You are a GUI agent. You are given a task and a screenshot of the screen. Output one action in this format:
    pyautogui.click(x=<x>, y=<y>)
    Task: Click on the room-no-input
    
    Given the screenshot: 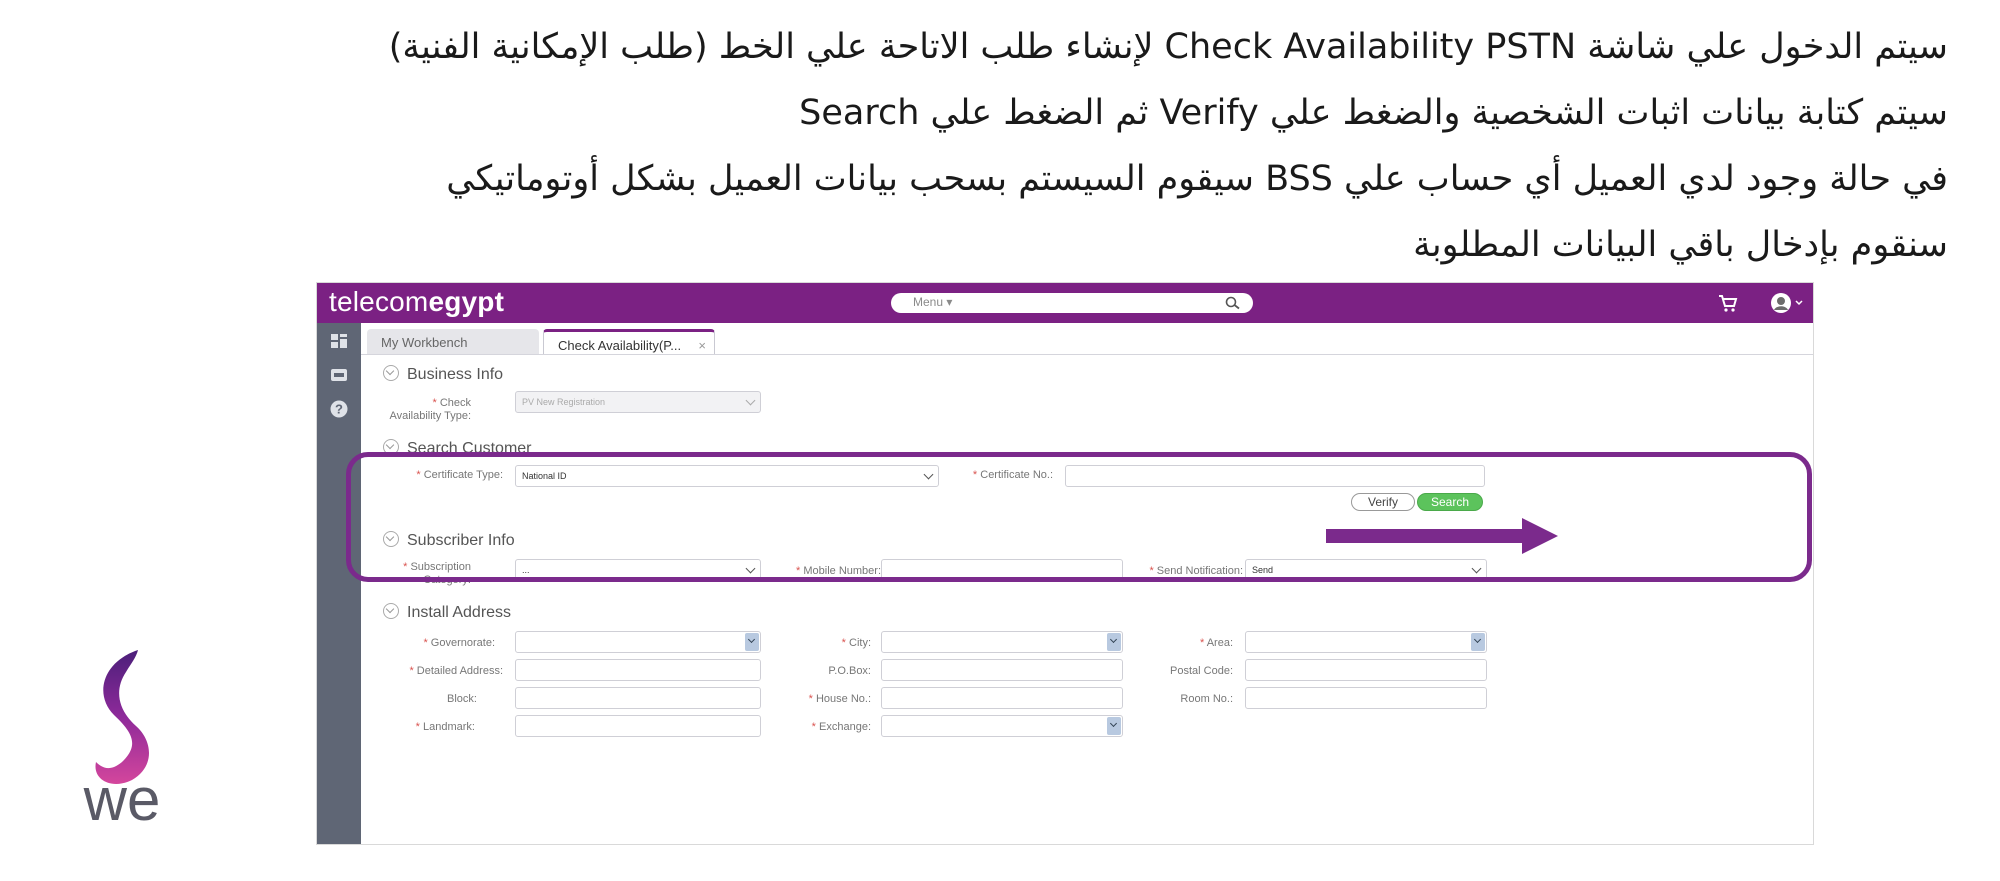 What is the action you would take?
    pyautogui.click(x=1366, y=698)
    